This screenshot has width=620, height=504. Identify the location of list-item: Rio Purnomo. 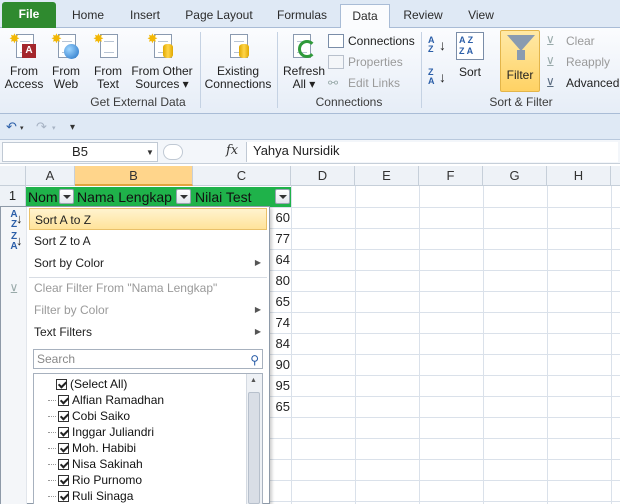
(90, 480).